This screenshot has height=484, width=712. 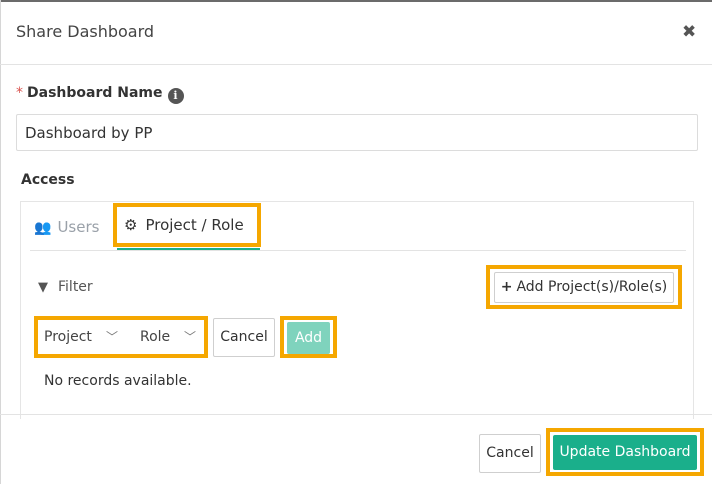 I want to click on filter-toggle: ▼ Filter, so click(x=65, y=287).